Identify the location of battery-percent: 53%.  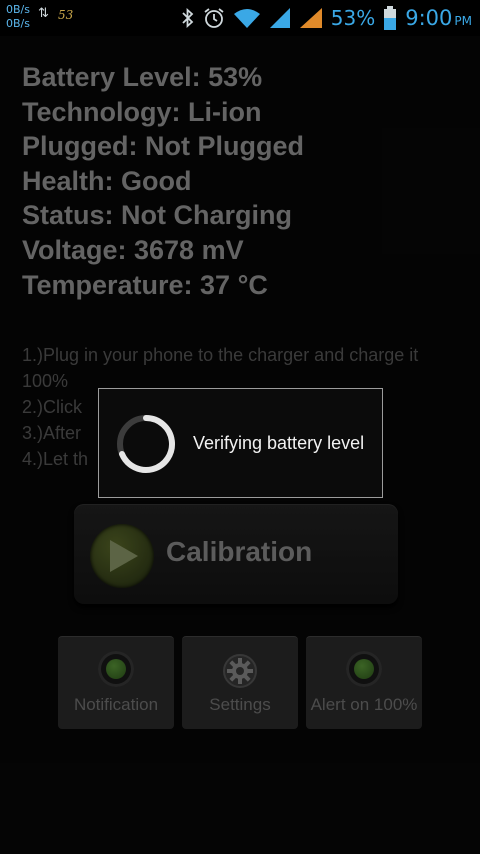
(353, 18).